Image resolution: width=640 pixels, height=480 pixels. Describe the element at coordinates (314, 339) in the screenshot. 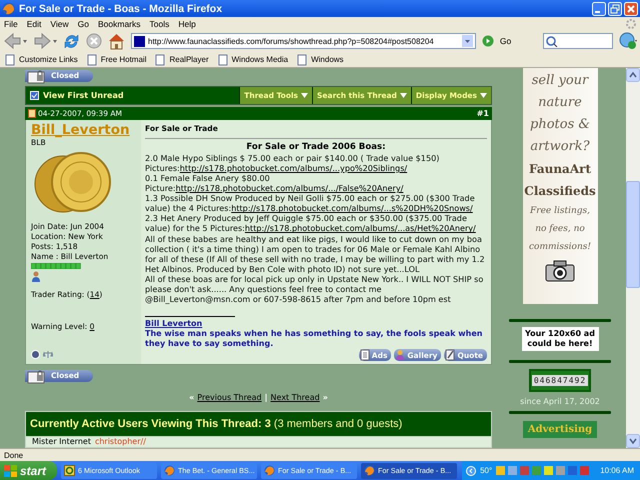

I see `signature-text: The wise man speaks when he has something to say, the fools speak when they have to say something.` at that location.